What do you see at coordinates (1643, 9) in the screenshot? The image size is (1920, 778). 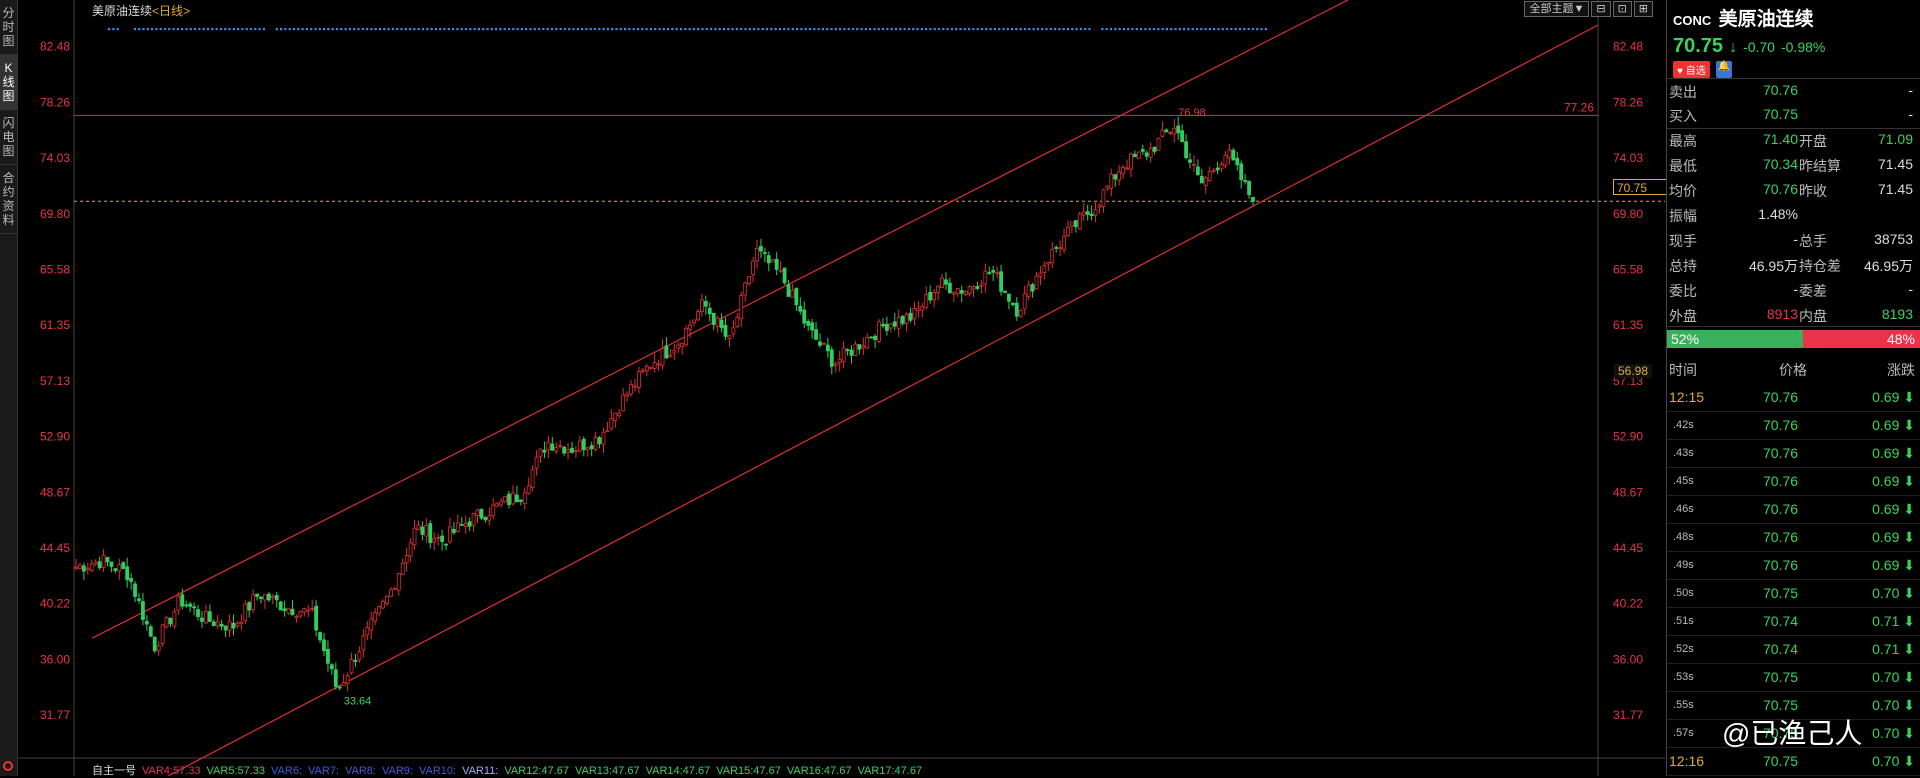 I see `toolbar-button-3: ⊞` at bounding box center [1643, 9].